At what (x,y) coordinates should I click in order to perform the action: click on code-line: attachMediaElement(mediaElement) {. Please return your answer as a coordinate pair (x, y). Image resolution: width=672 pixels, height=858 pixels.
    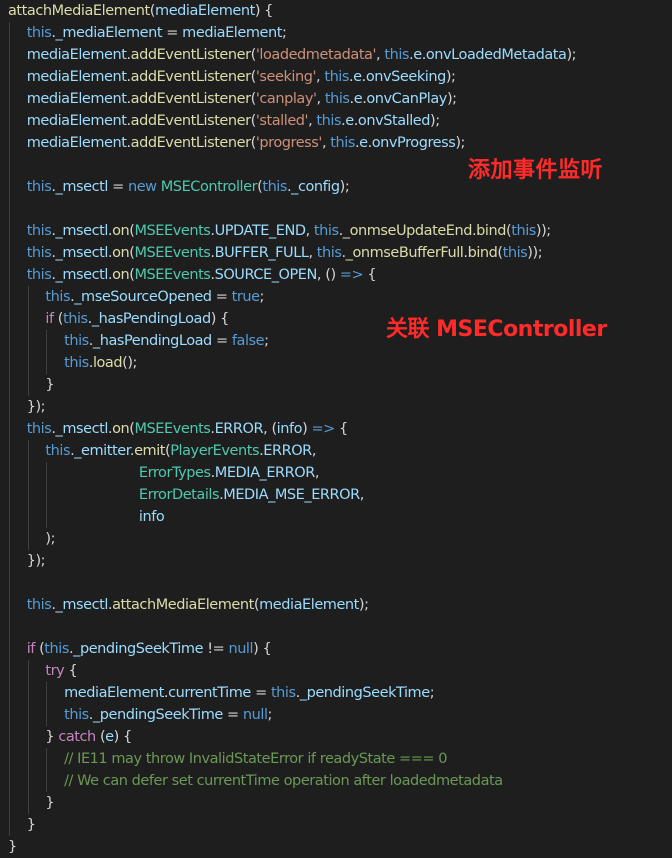
    Looking at the image, I should click on (336, 11).